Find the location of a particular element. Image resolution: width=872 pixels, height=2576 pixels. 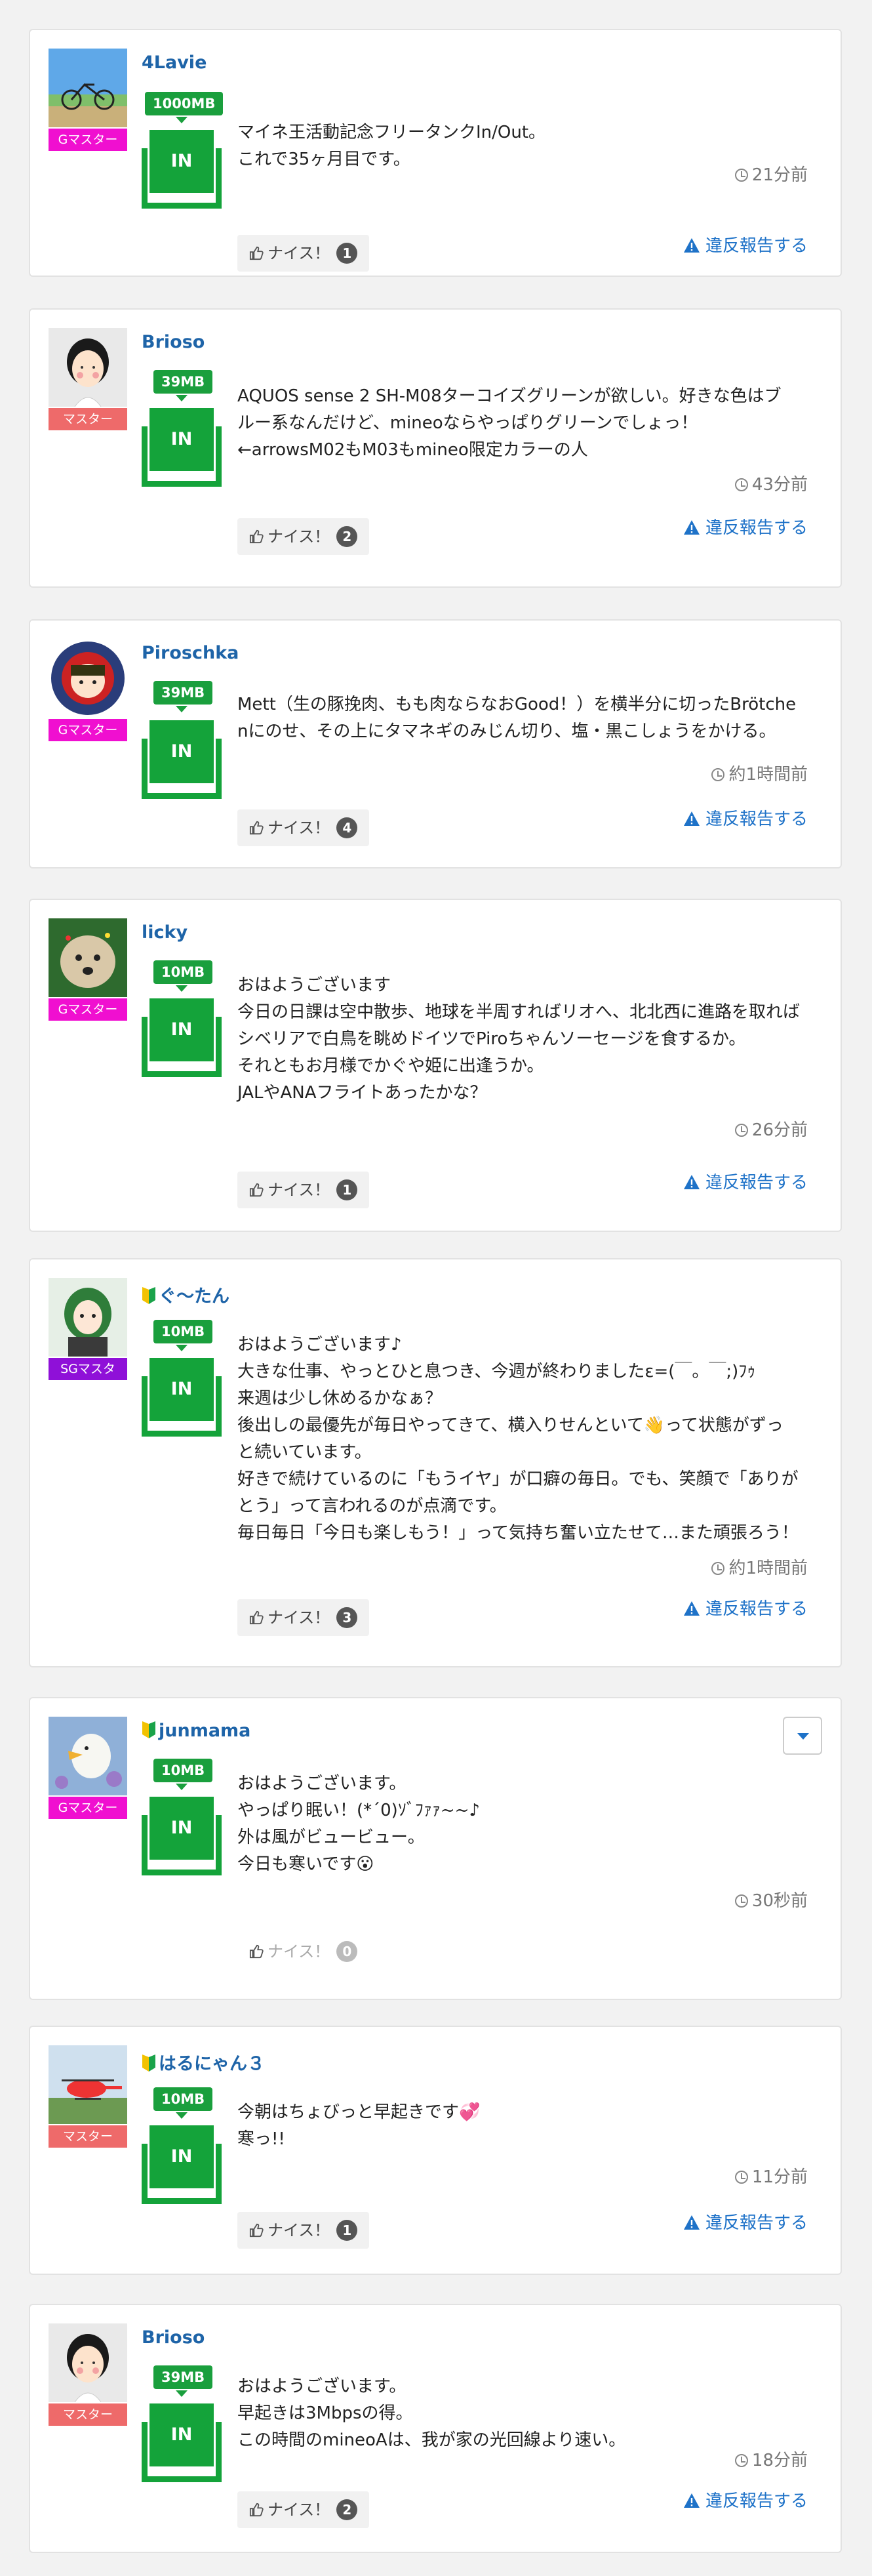

nice-count: 0 is located at coordinates (347, 1951).